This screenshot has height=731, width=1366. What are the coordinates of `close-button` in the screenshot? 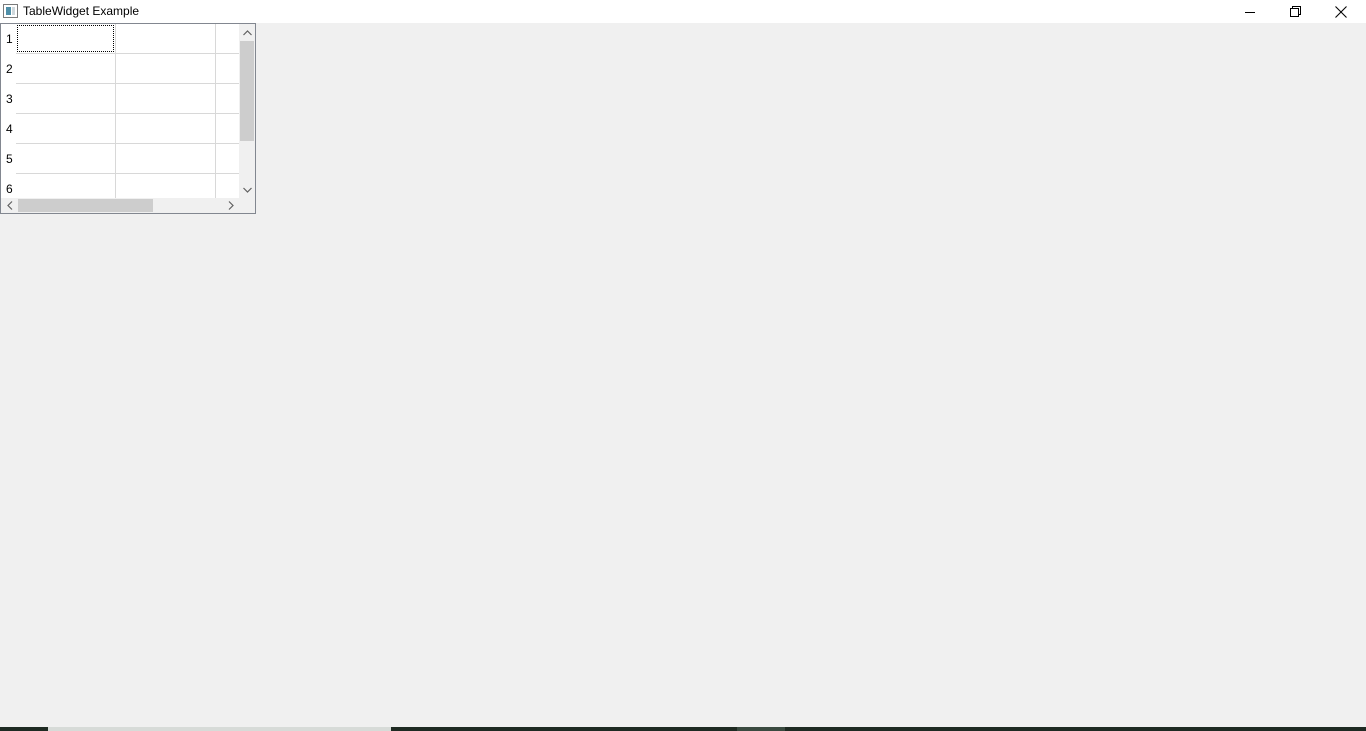 It's located at (1341, 11).